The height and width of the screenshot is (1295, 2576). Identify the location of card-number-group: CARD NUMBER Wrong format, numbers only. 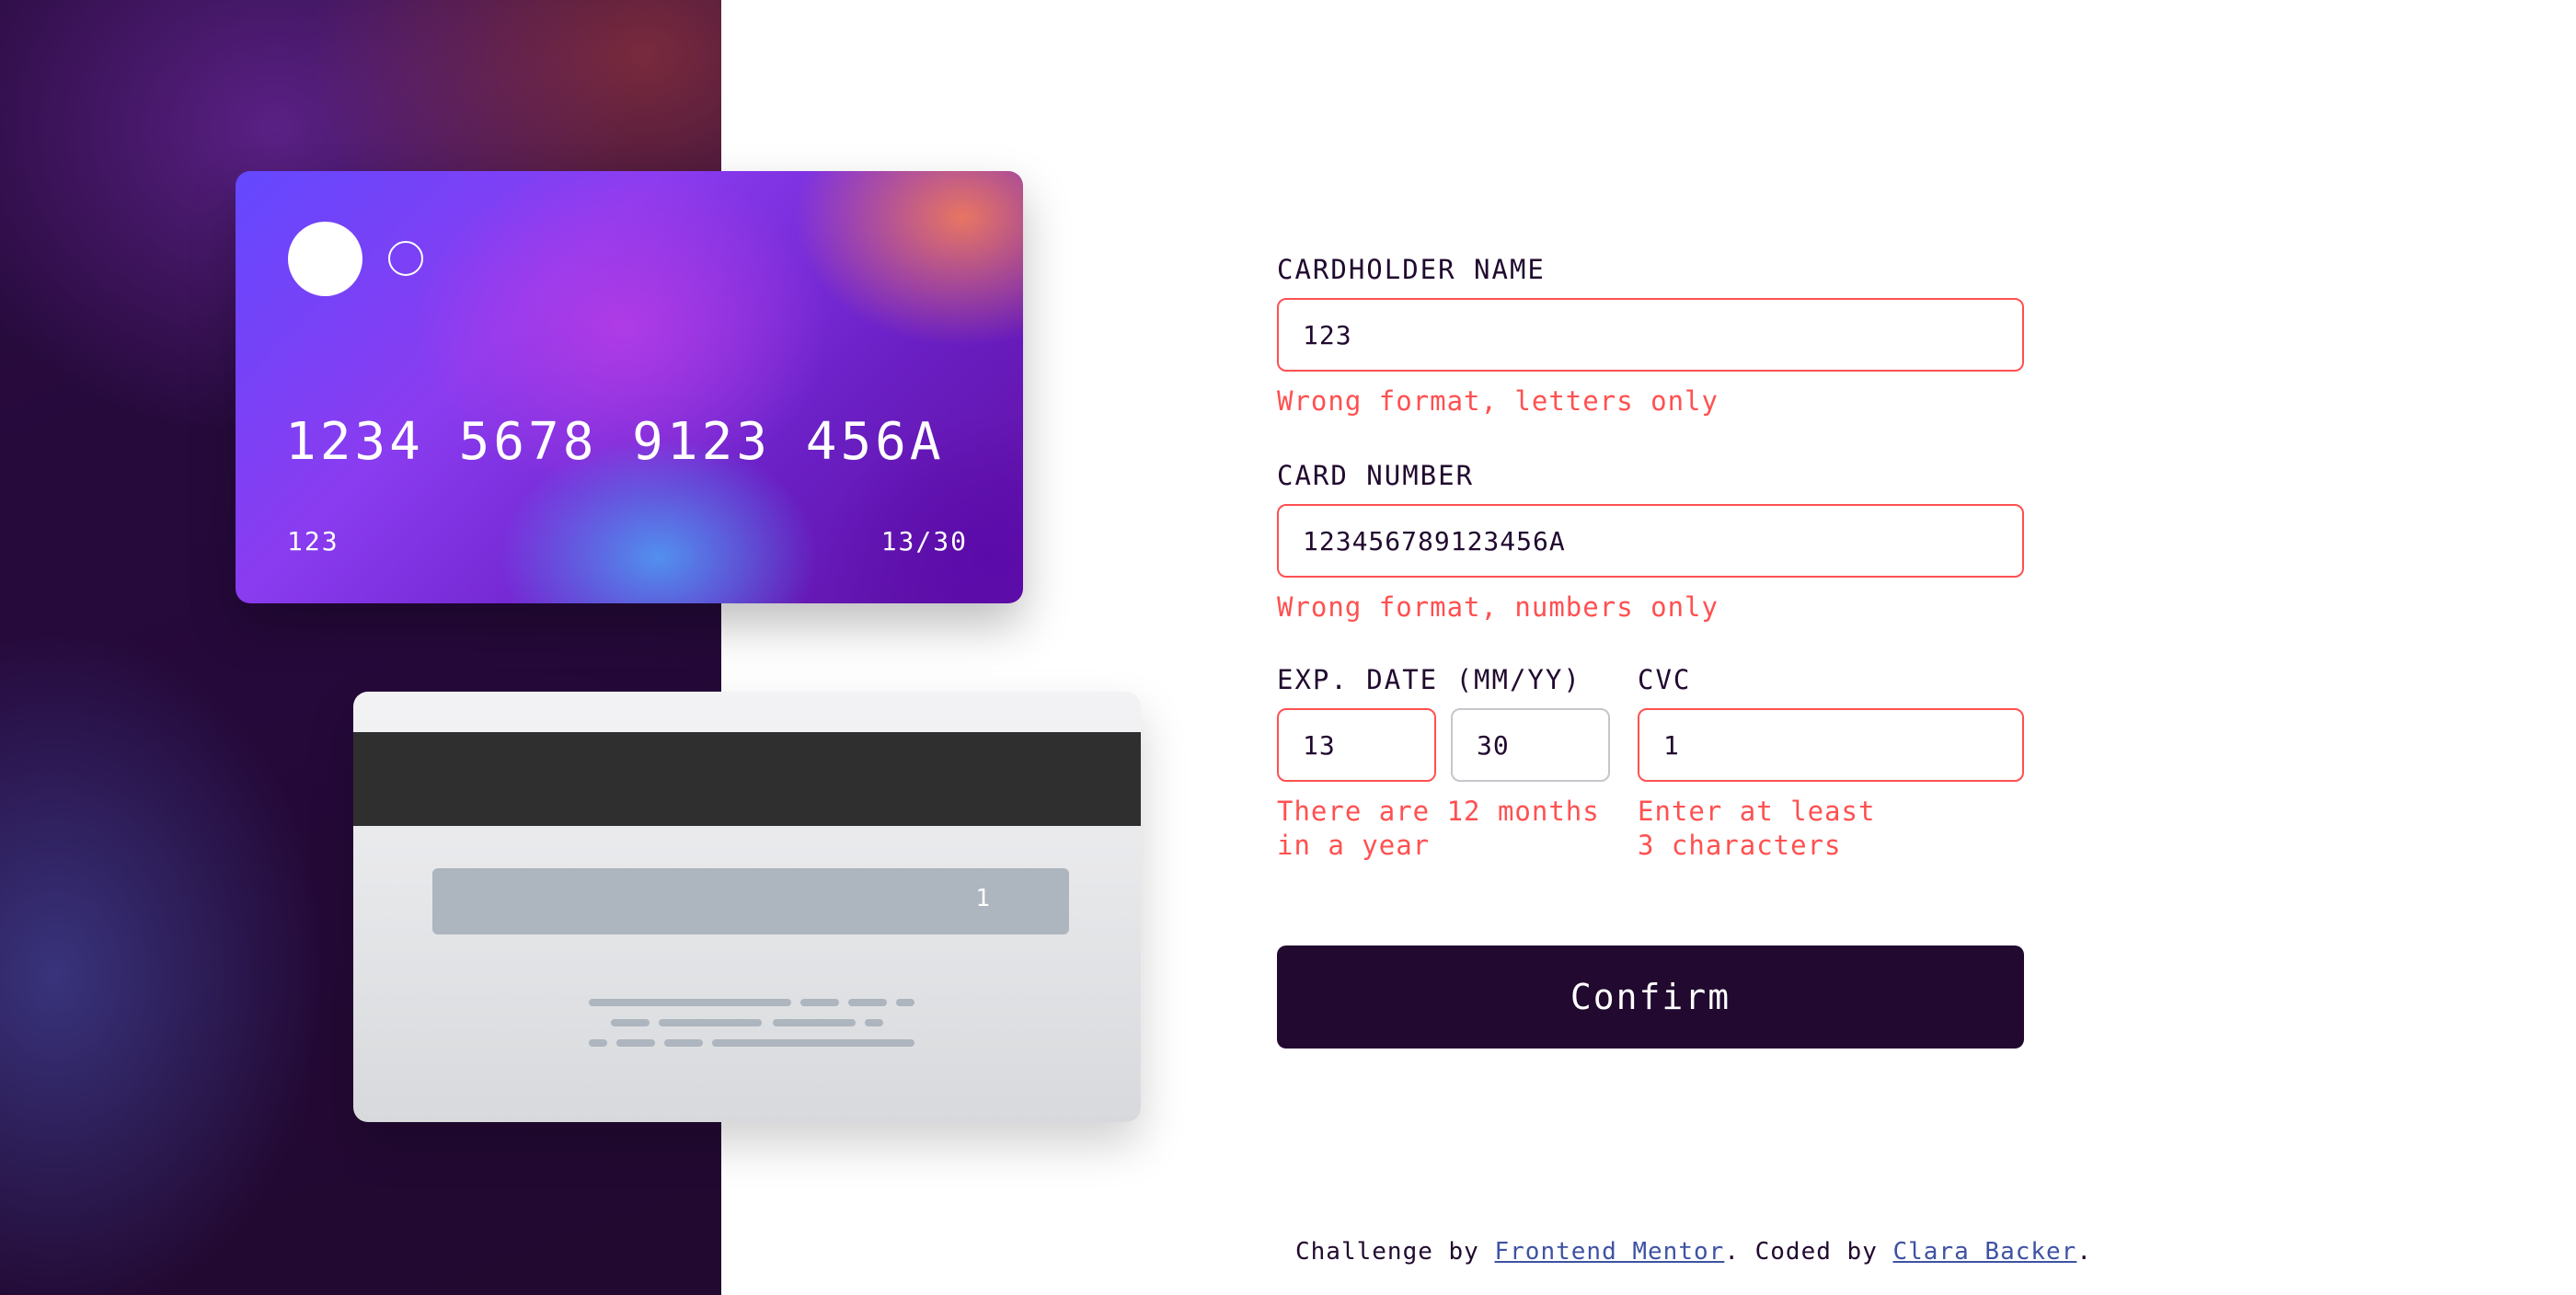
(1650, 543).